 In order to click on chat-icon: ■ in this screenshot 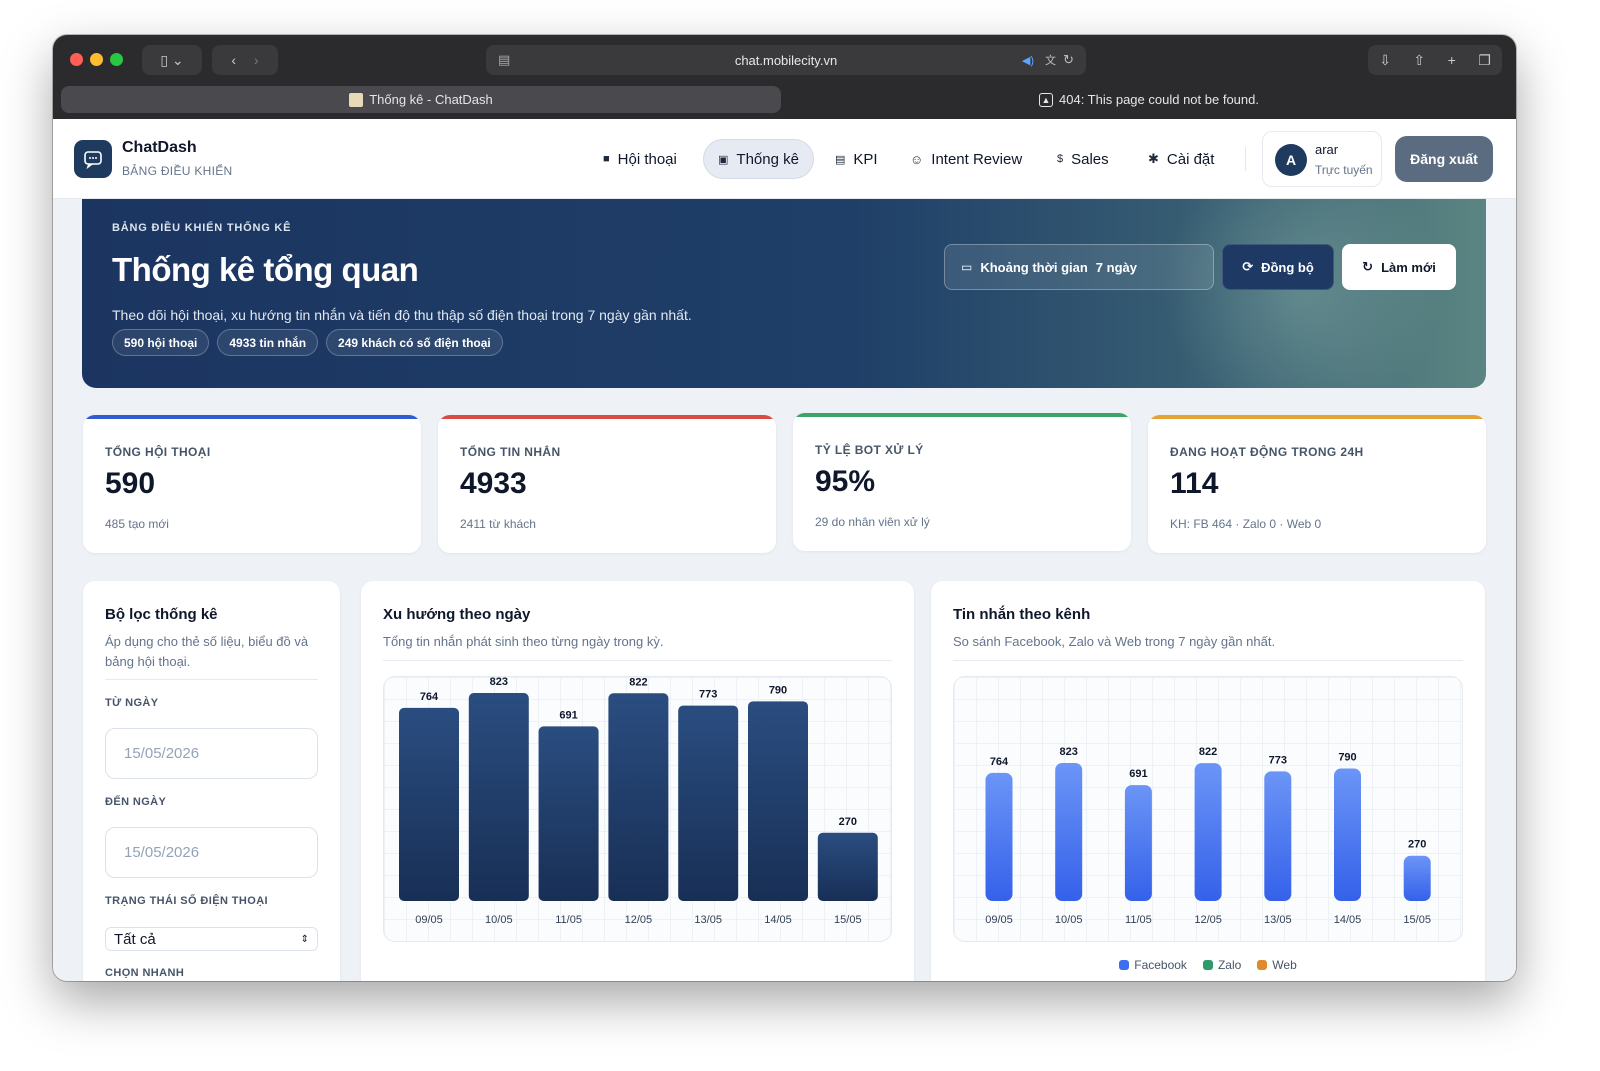, I will do `click(606, 159)`.